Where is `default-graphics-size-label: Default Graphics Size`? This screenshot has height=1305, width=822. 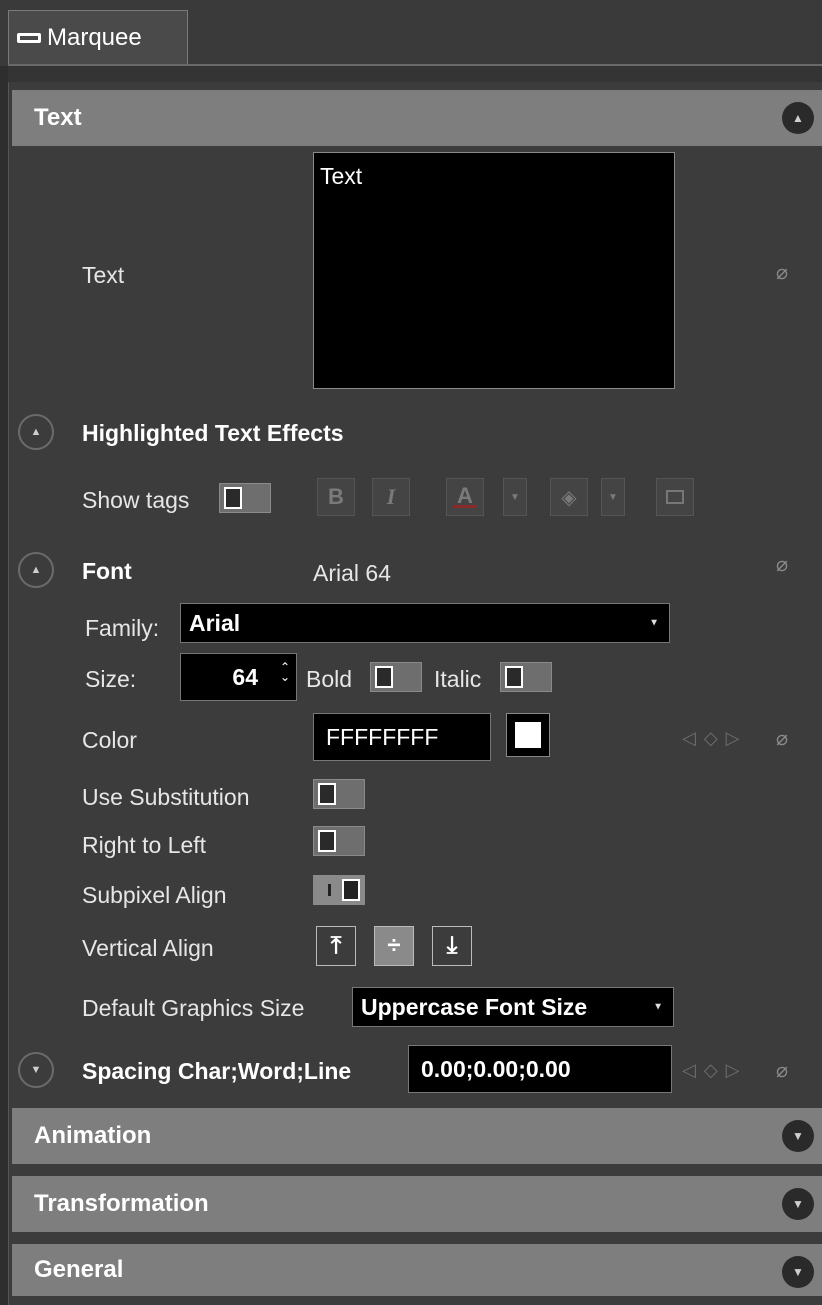
default-graphics-size-label: Default Graphics Size is located at coordinates (193, 1008).